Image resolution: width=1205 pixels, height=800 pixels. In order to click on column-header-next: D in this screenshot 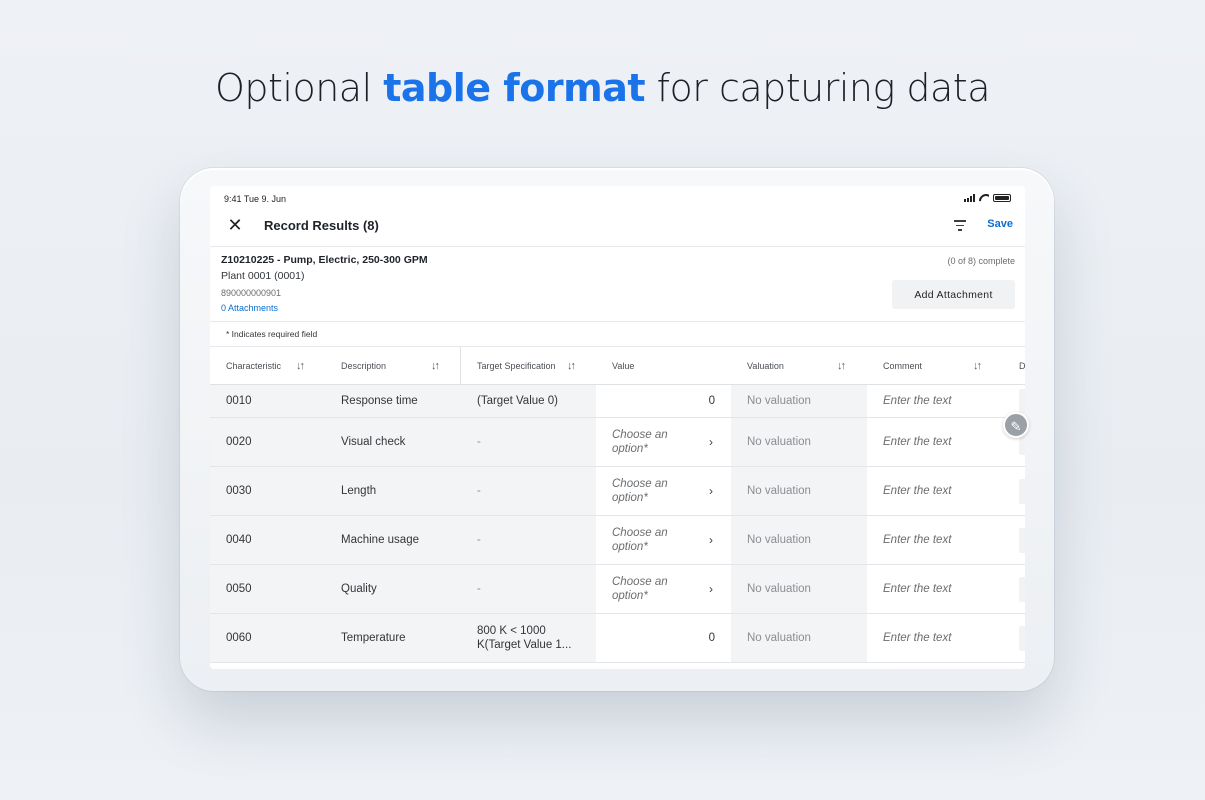, I will do `click(1022, 366)`.